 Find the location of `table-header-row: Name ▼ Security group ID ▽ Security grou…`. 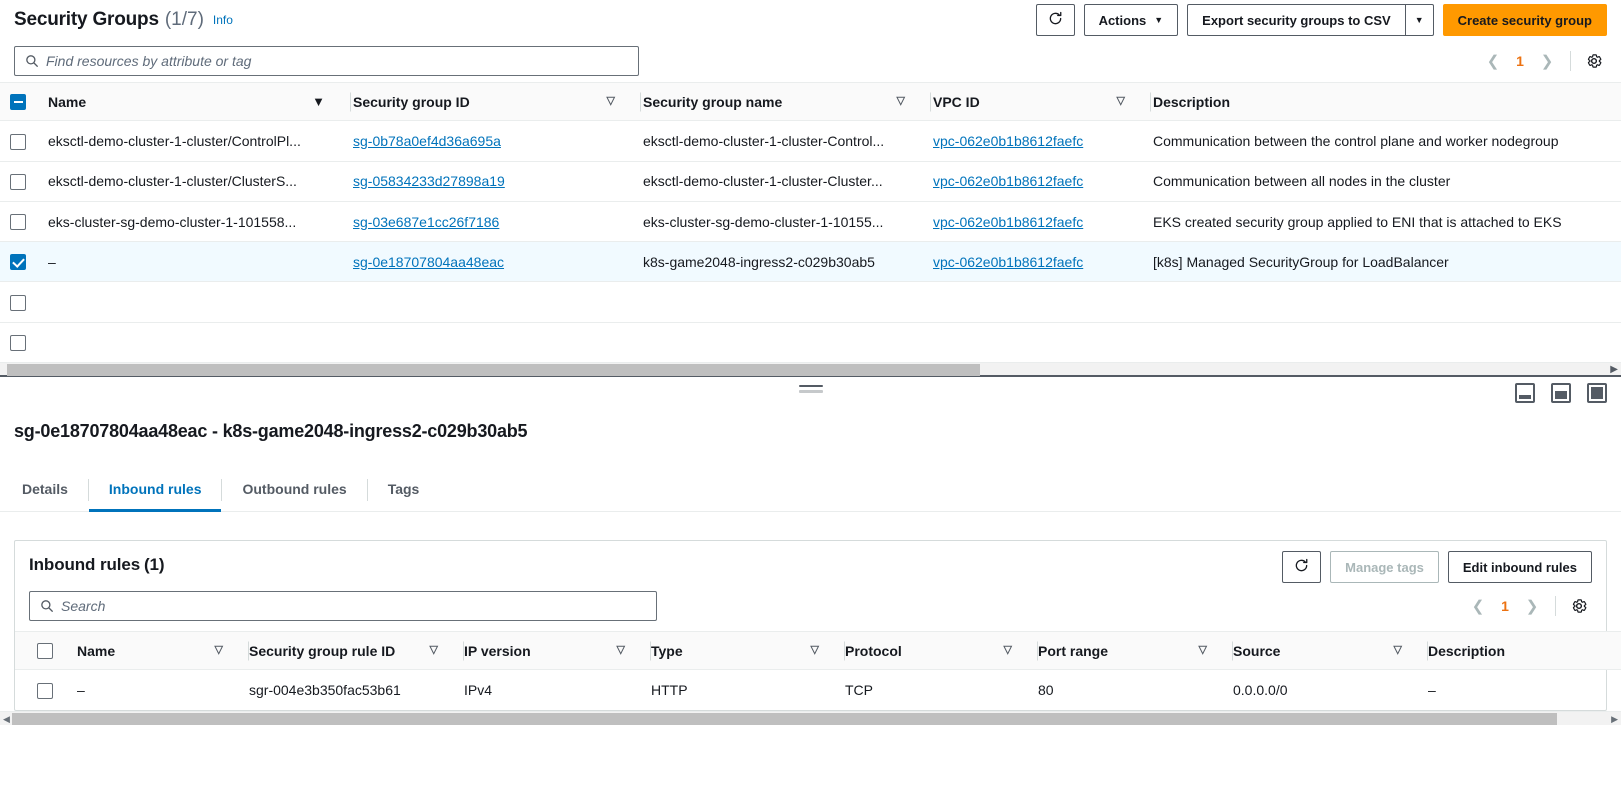

table-header-row: Name ▼ Security group ID ▽ Security grou… is located at coordinates (810, 102).